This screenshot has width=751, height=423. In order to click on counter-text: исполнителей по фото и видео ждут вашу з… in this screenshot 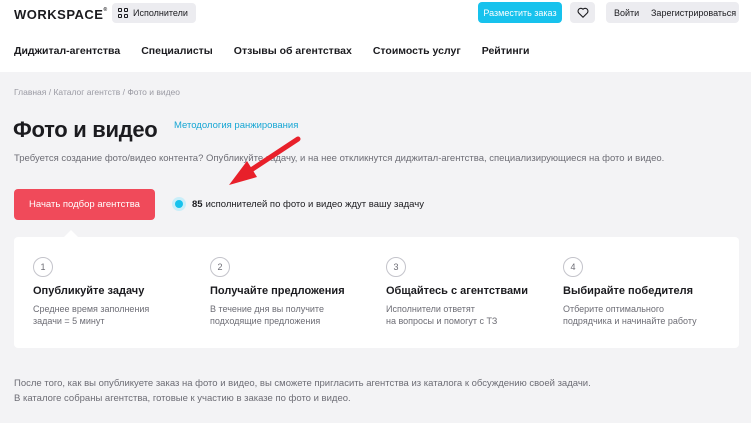, I will do `click(314, 204)`.